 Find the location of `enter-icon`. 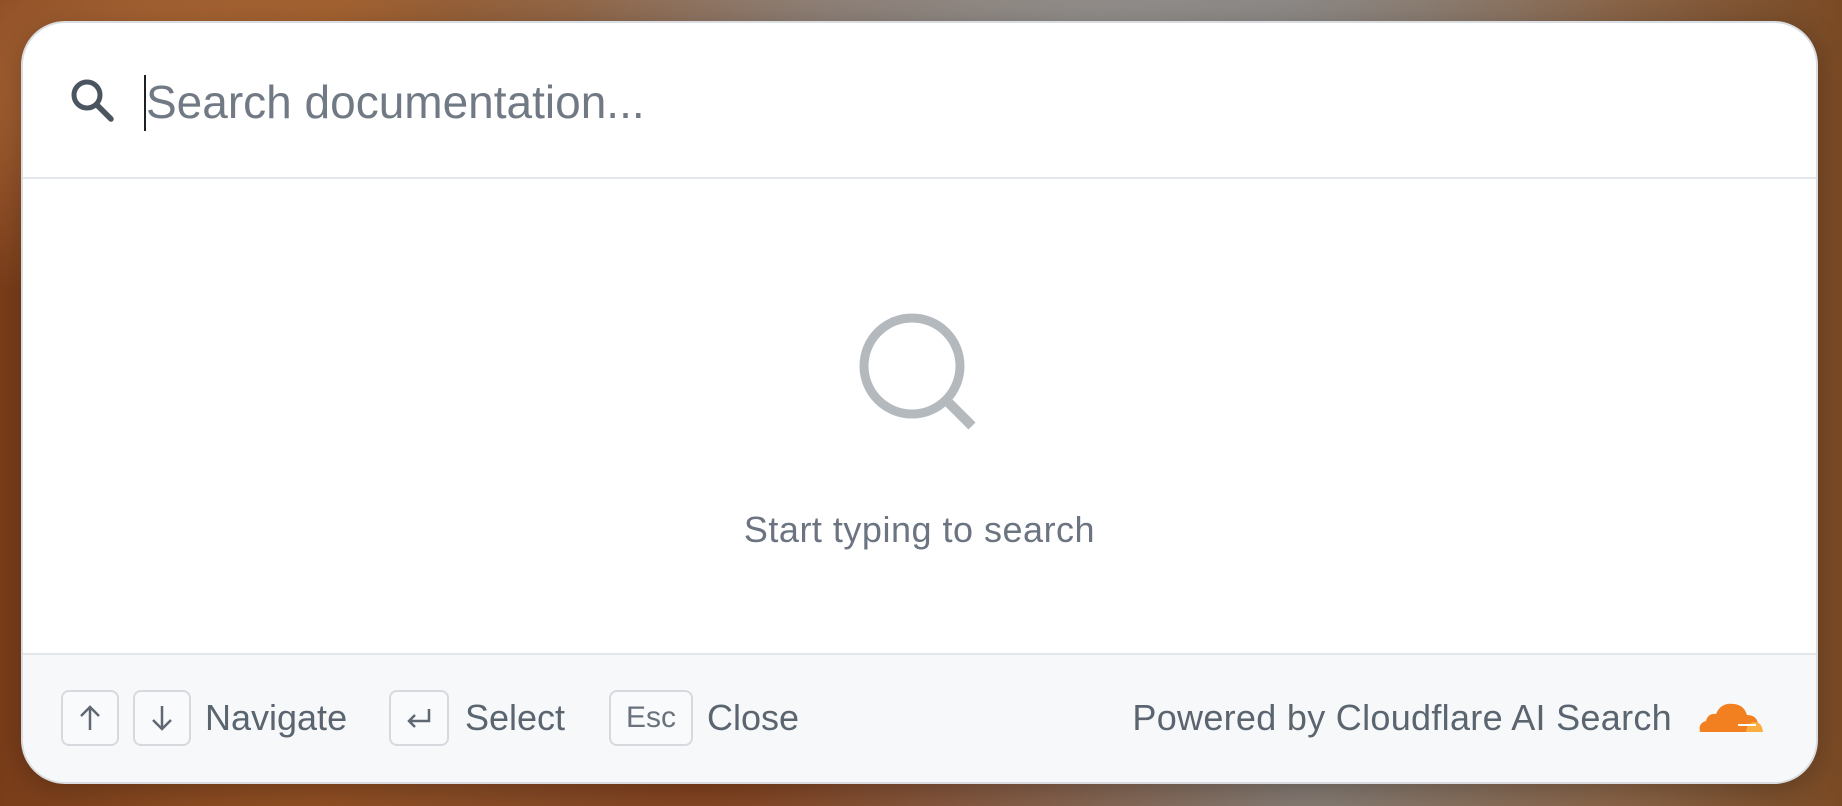

enter-icon is located at coordinates (419, 718).